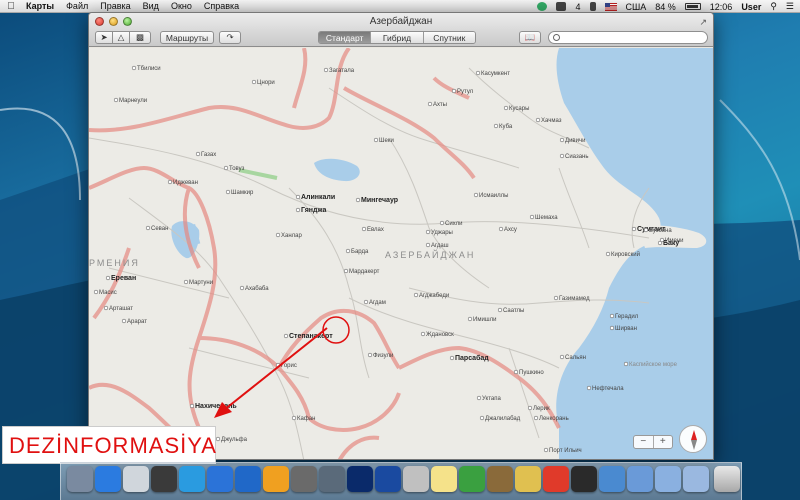 The width and height of the screenshot is (800, 500). Describe the element at coordinates (662, 442) in the screenshot. I see `zoom-in-button: +` at that location.